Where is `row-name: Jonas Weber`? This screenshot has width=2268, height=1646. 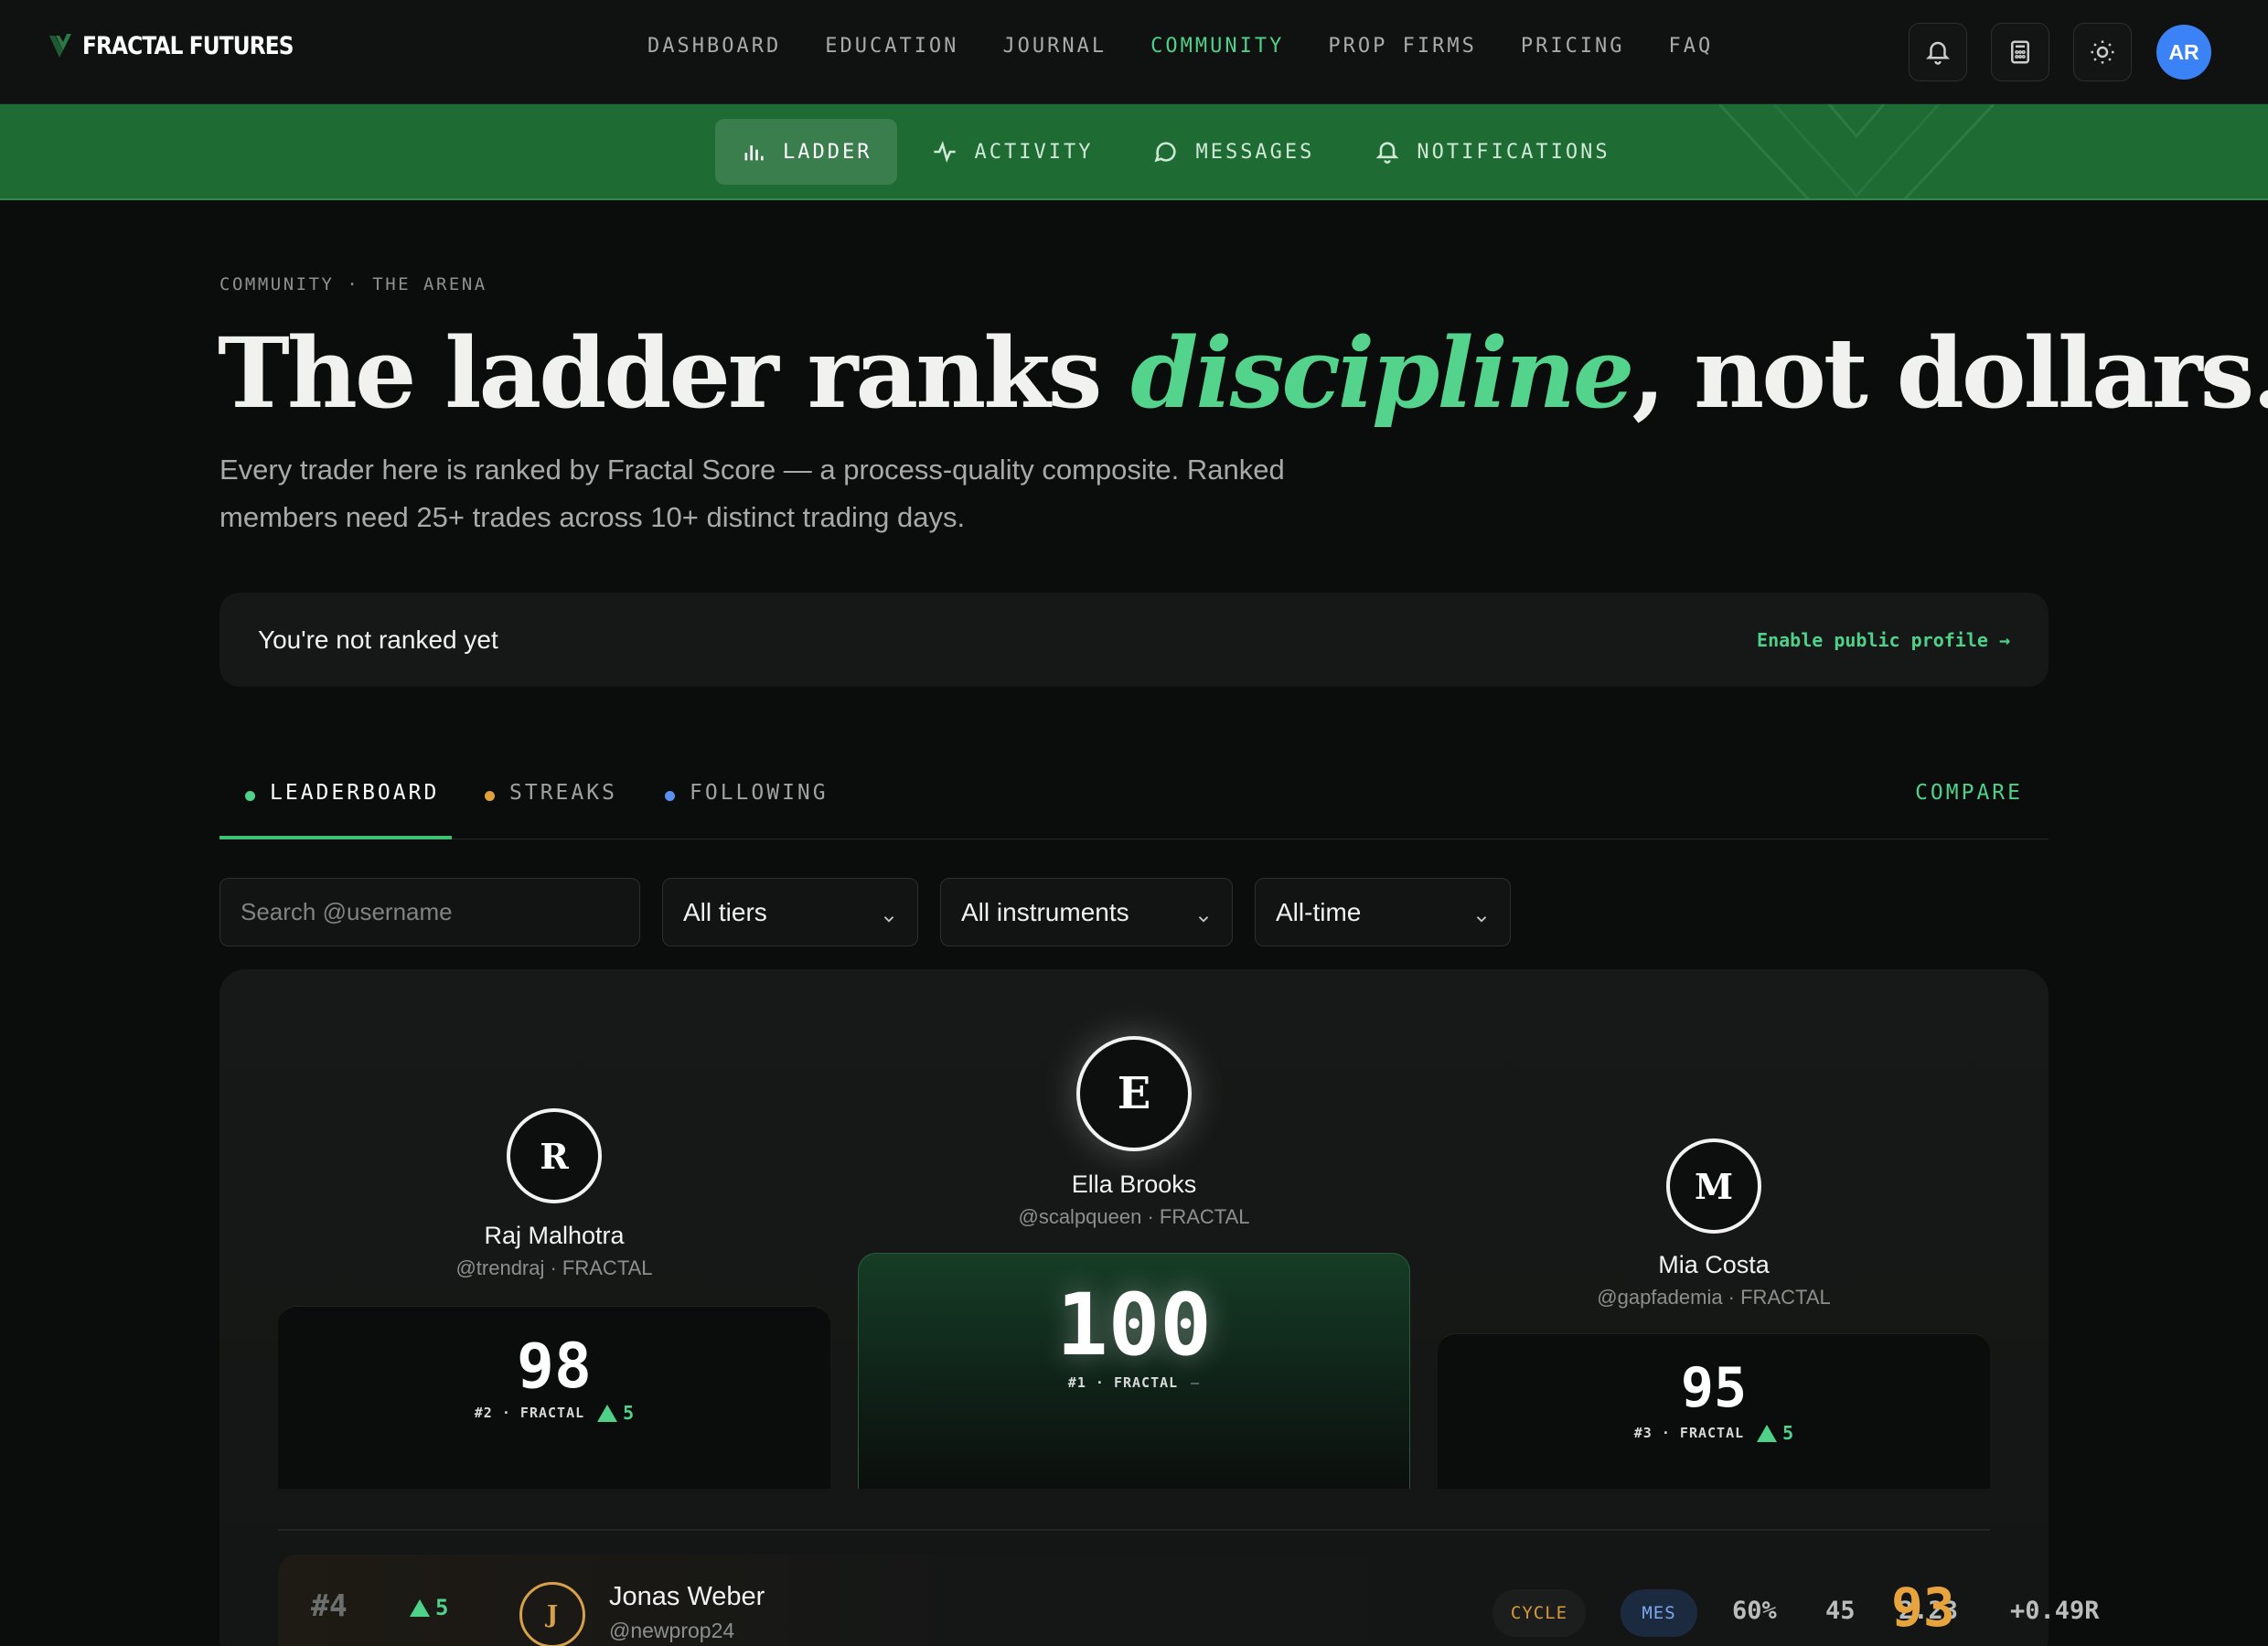 row-name: Jonas Weber is located at coordinates (687, 1597).